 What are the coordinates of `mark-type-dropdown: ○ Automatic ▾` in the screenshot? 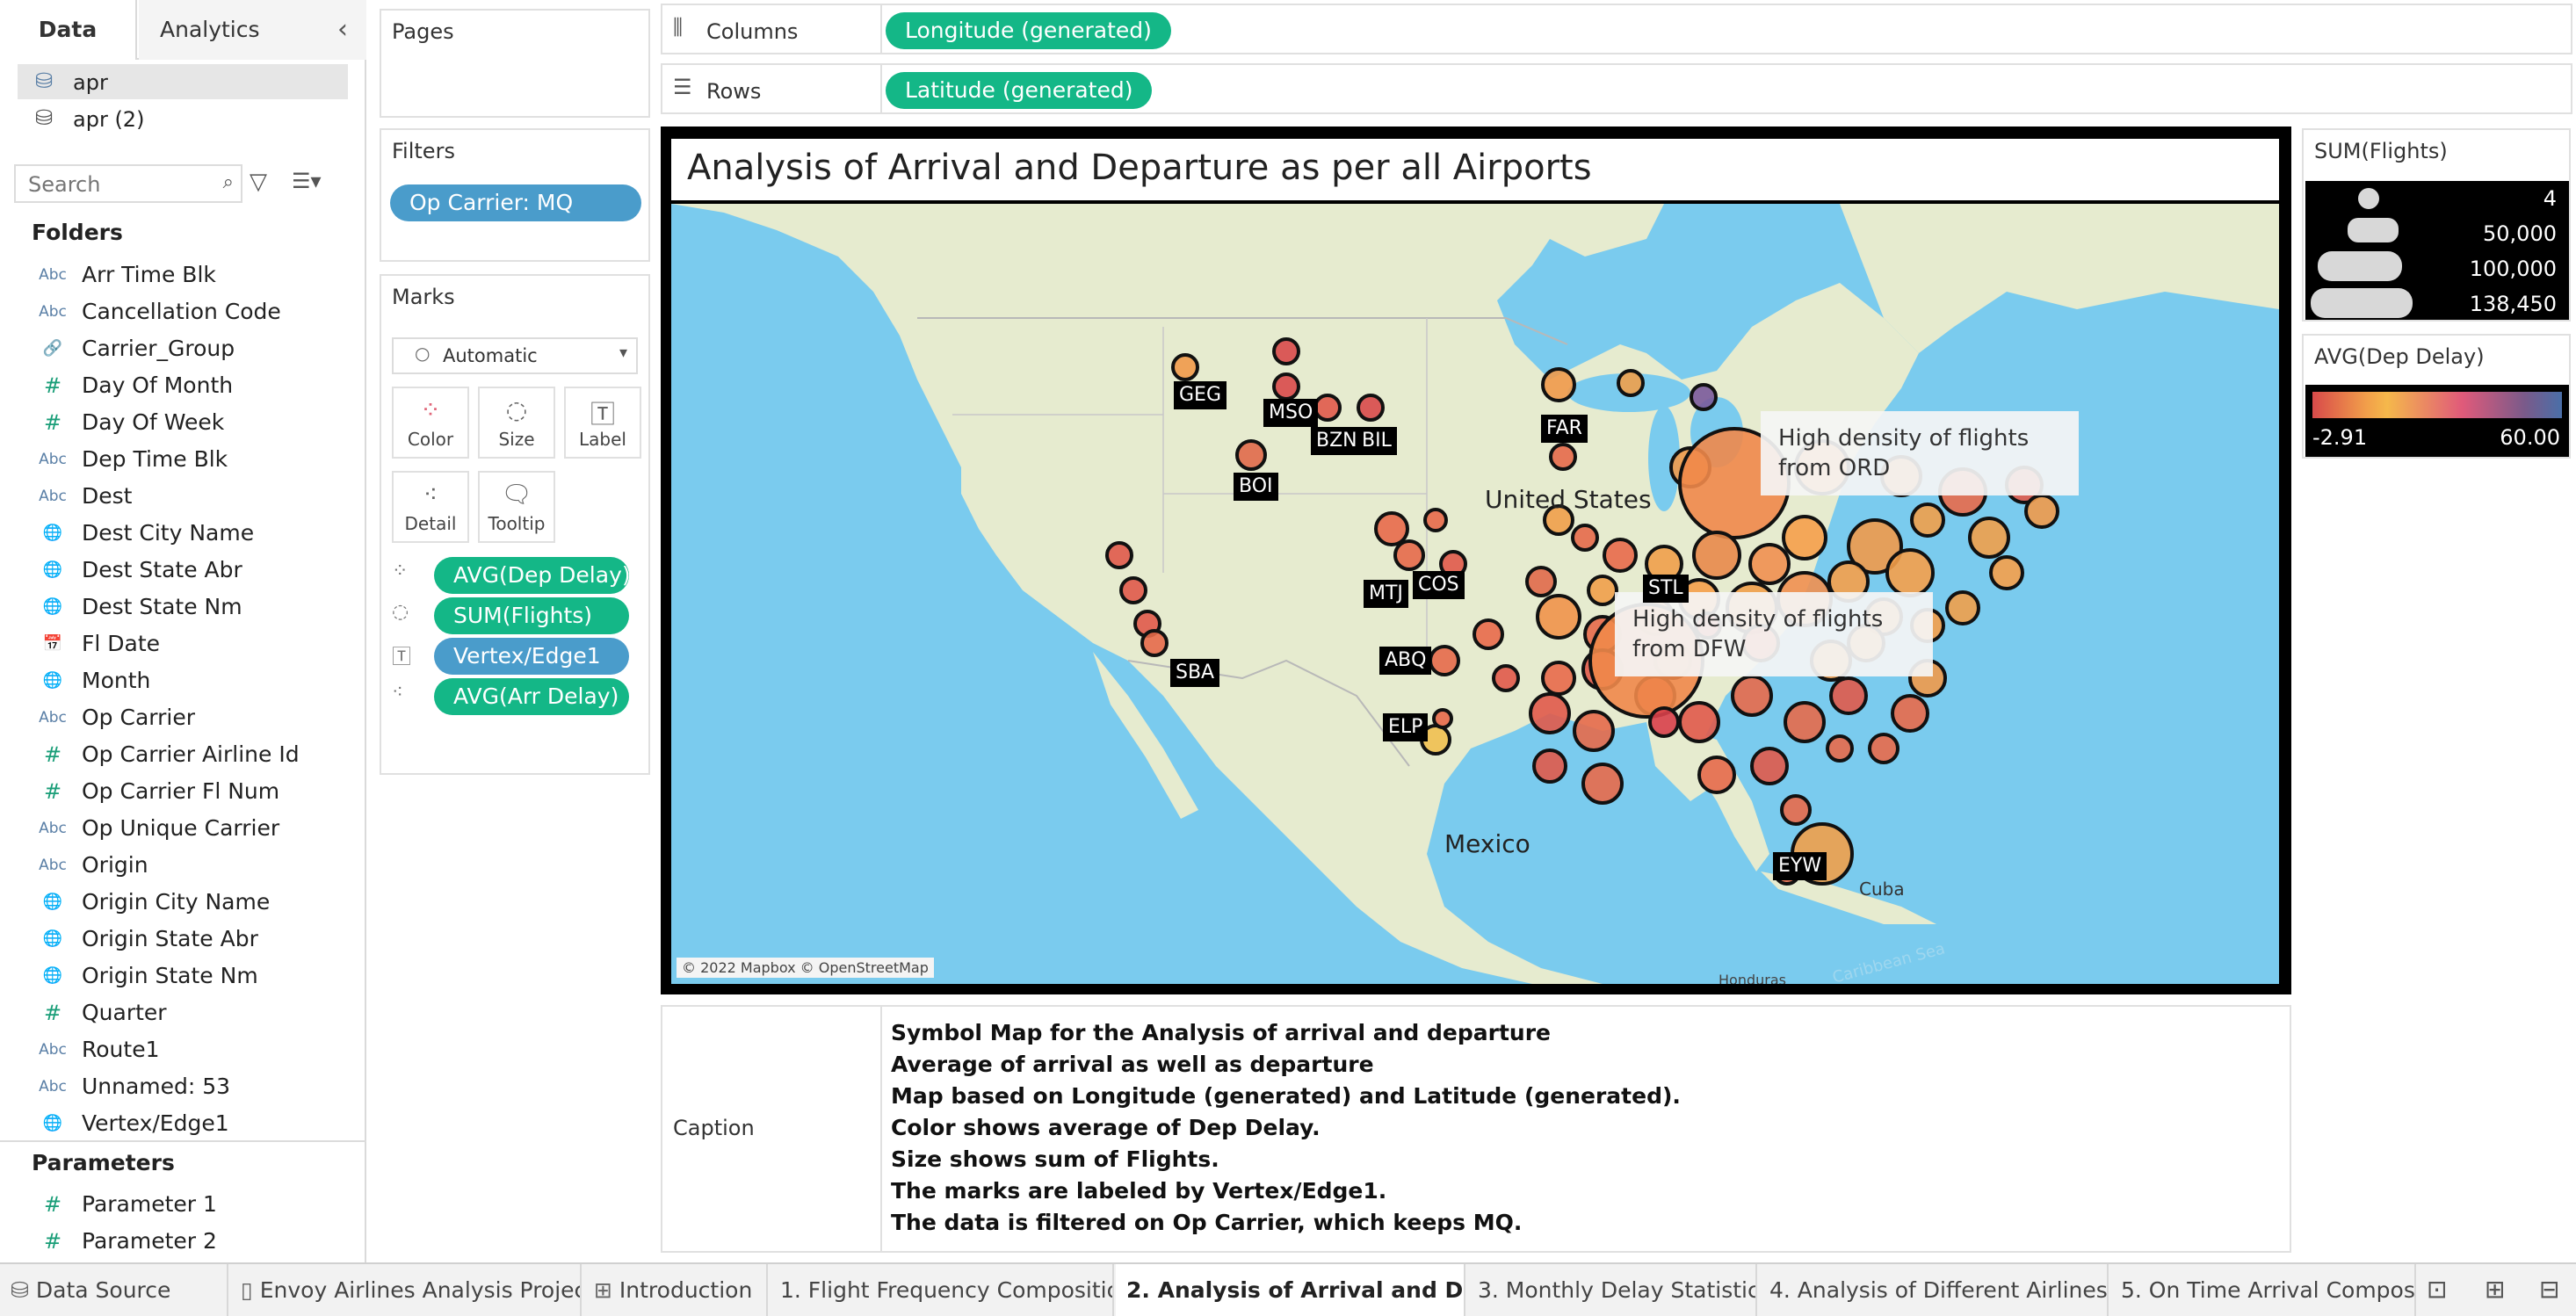 It's located at (515, 355).